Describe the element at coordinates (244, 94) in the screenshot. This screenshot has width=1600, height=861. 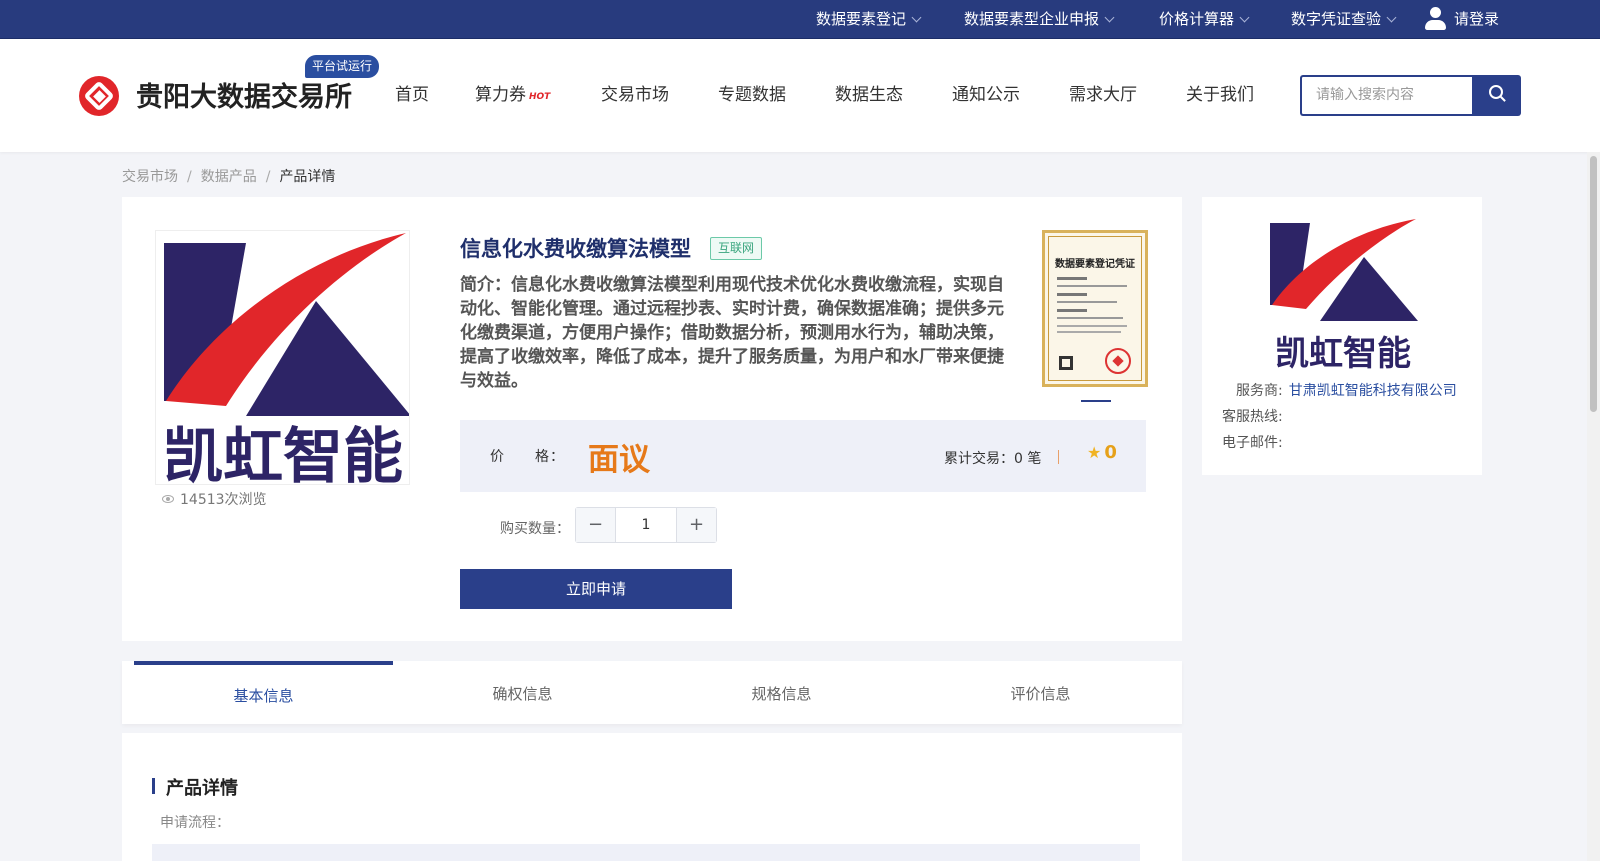
I see `site-title: 贵阳大数据交易所` at that location.